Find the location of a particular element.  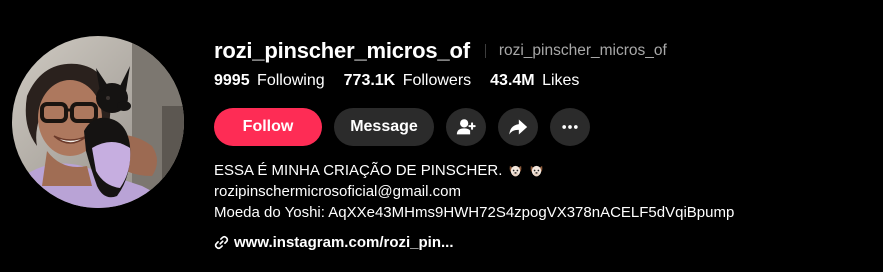

profile-actions: Follow Message is located at coordinates (408, 127).